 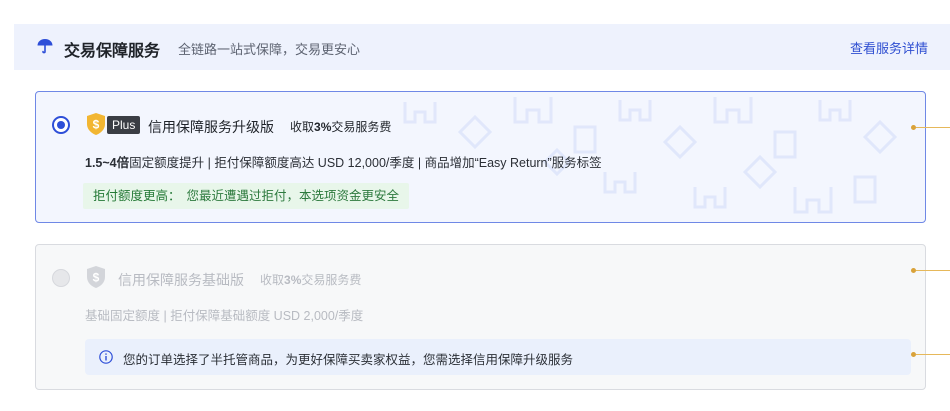 I want to click on plan-title: 信用保障服务基础版, so click(x=181, y=280).